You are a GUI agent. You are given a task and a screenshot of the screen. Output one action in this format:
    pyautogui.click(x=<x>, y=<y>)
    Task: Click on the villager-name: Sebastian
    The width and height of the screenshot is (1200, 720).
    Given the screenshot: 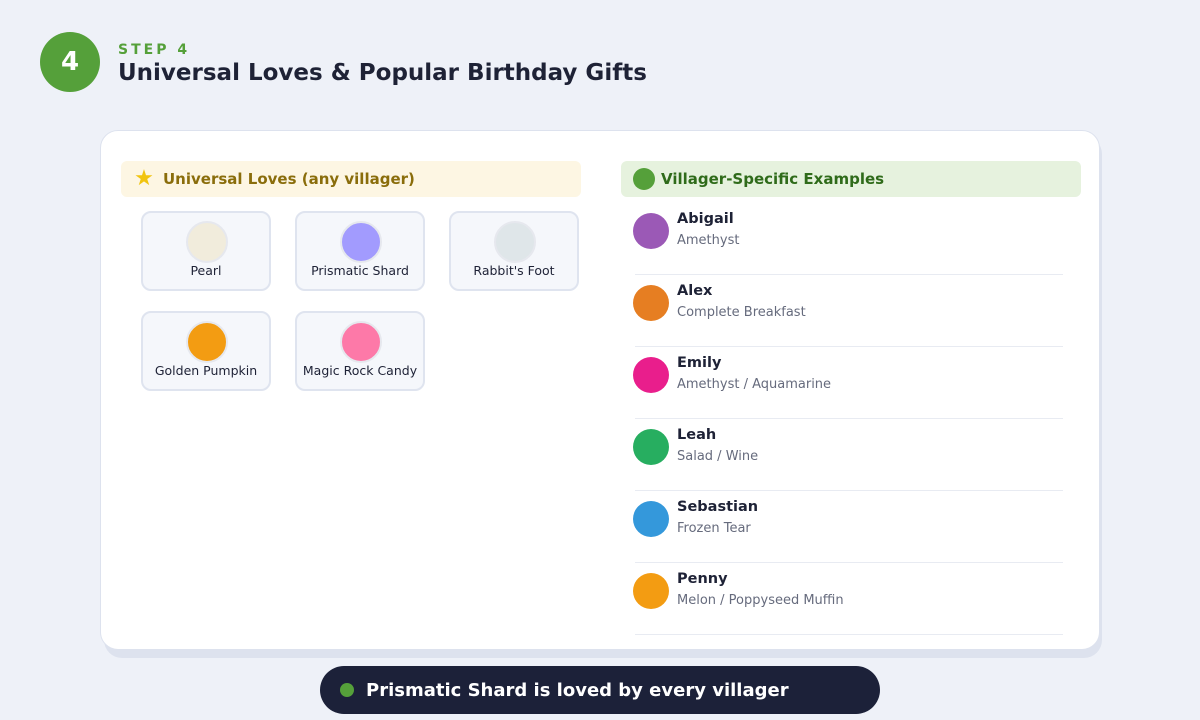 What is the action you would take?
    pyautogui.click(x=718, y=507)
    